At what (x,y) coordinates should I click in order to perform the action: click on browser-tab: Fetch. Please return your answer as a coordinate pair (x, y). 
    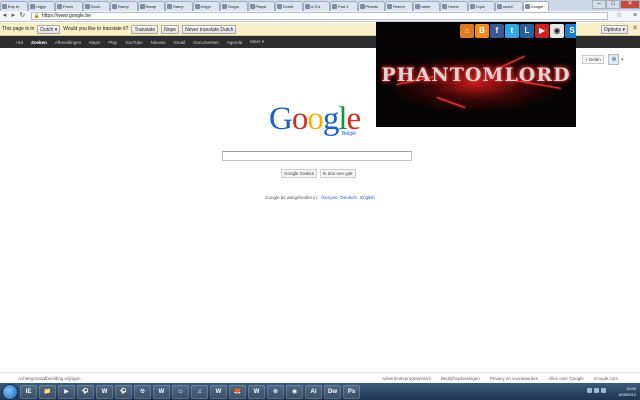
    Looking at the image, I should click on (69, 6).